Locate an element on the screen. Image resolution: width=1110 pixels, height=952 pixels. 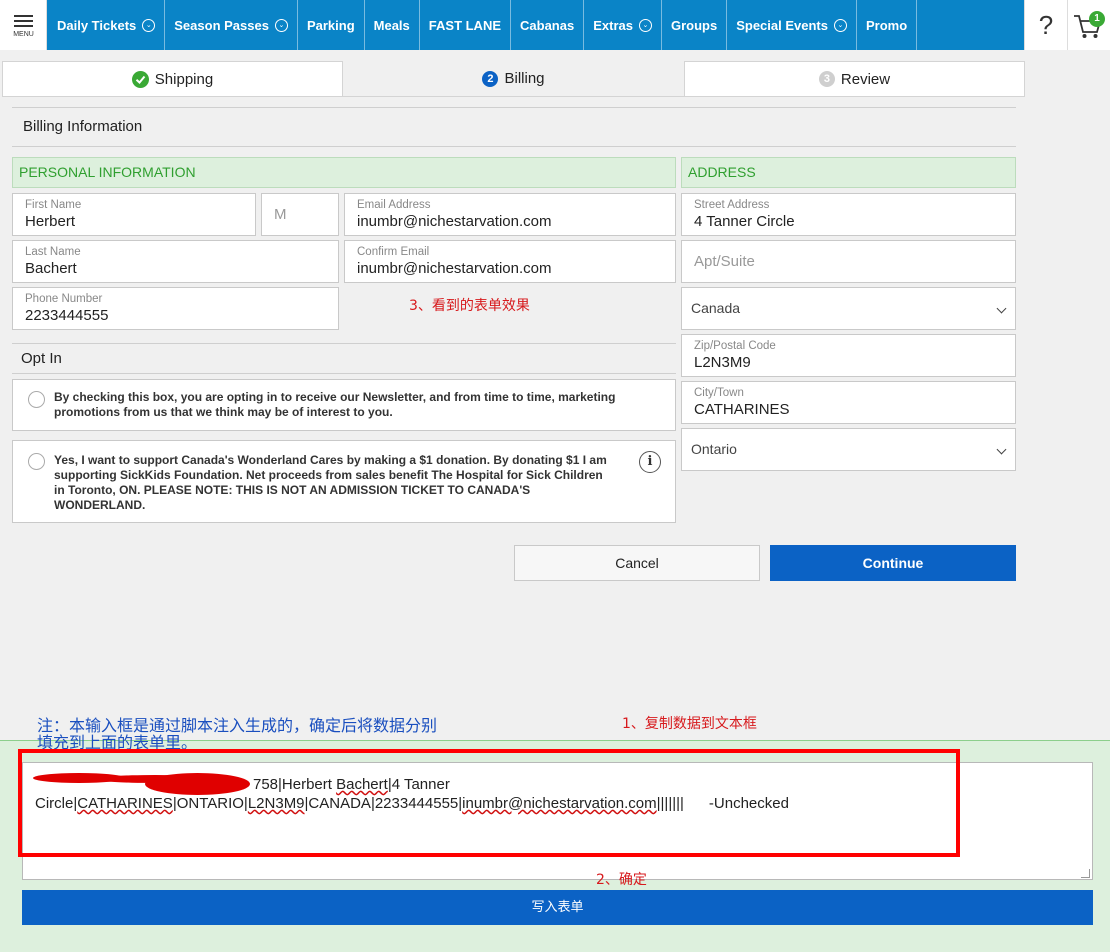
phone-field: Phone Number 2233444555 is located at coordinates (175, 308).